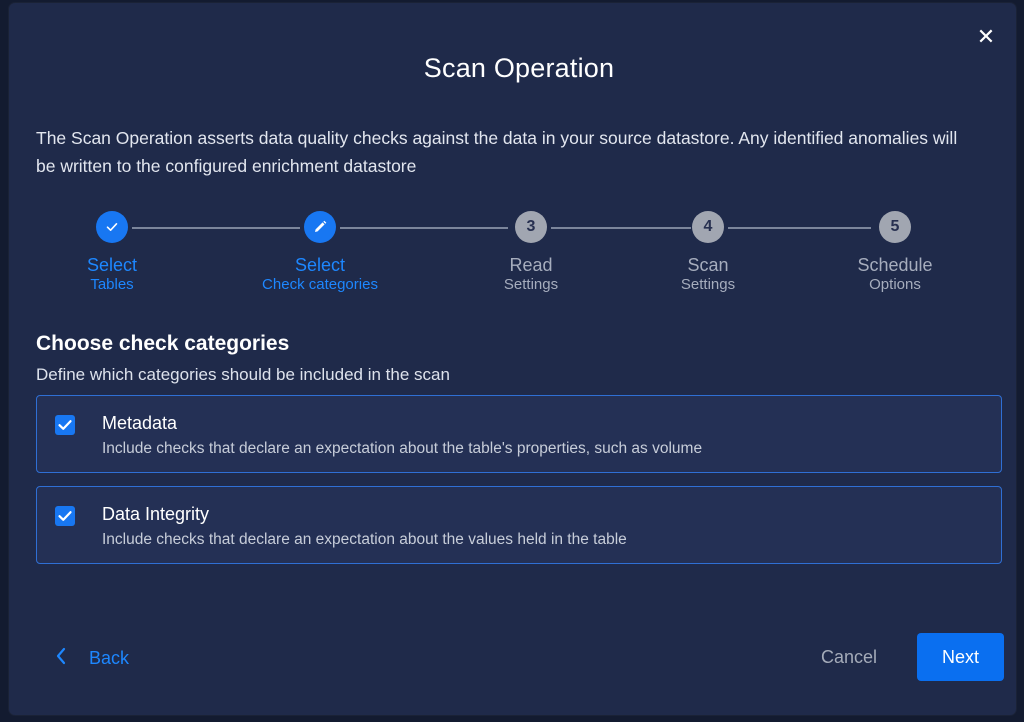  Describe the element at coordinates (61, 658) in the screenshot. I see `chevron-left-icon` at that location.